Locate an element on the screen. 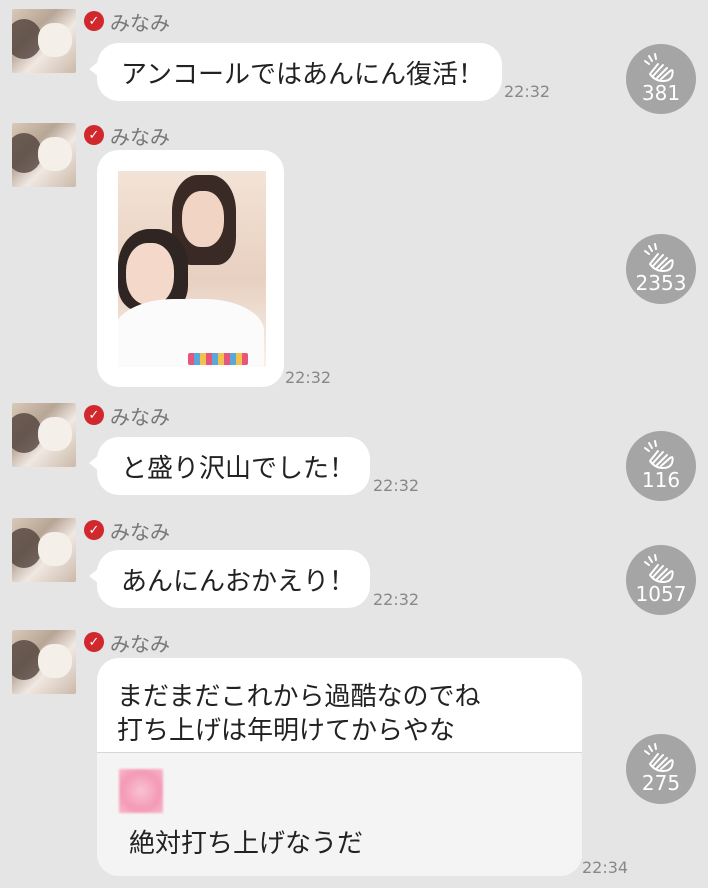  clap-button: 2353 is located at coordinates (661, 269).